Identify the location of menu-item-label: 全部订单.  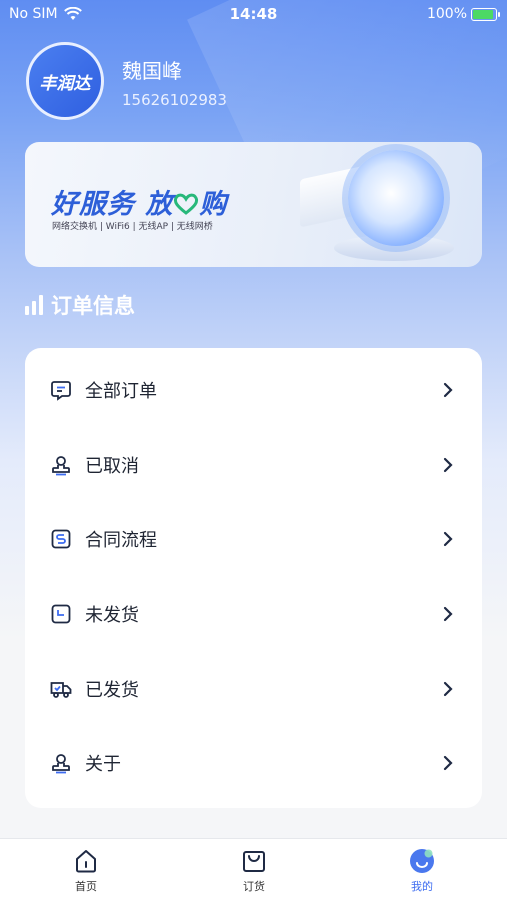
(121, 391).